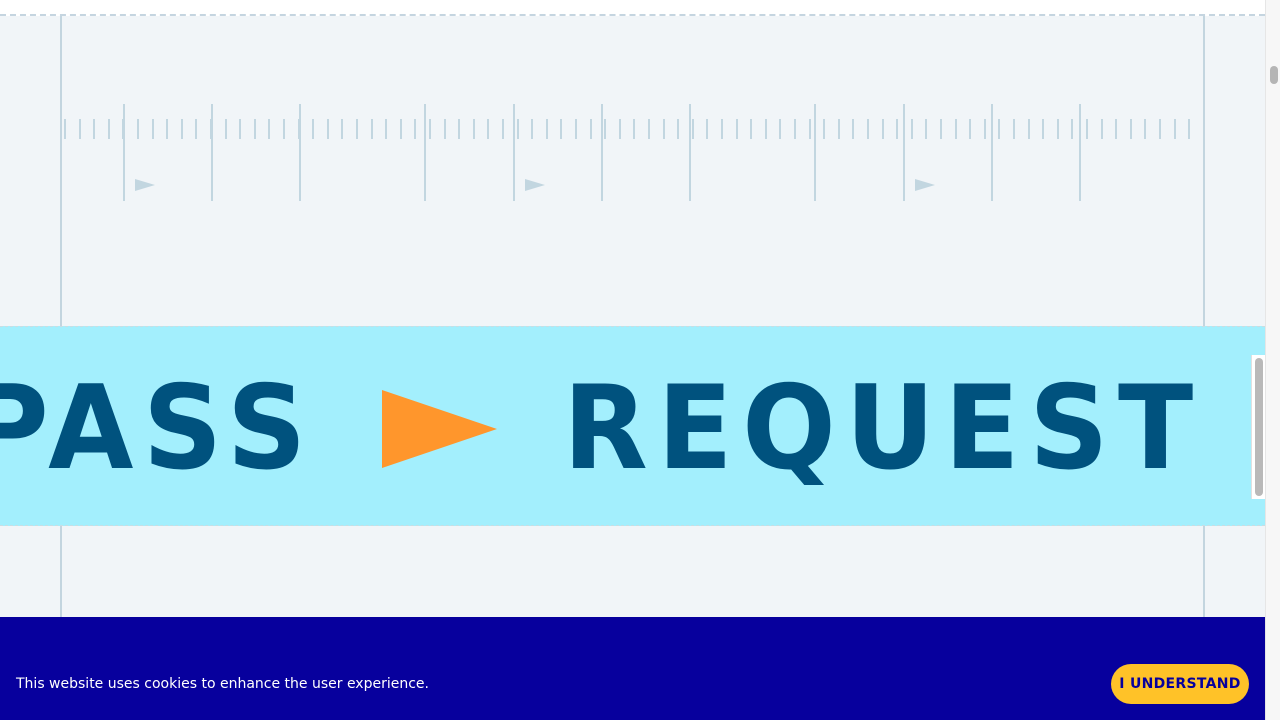 The height and width of the screenshot is (720, 1280). Describe the element at coordinates (632, 8) in the screenshot. I see `top-dashed-border` at that location.